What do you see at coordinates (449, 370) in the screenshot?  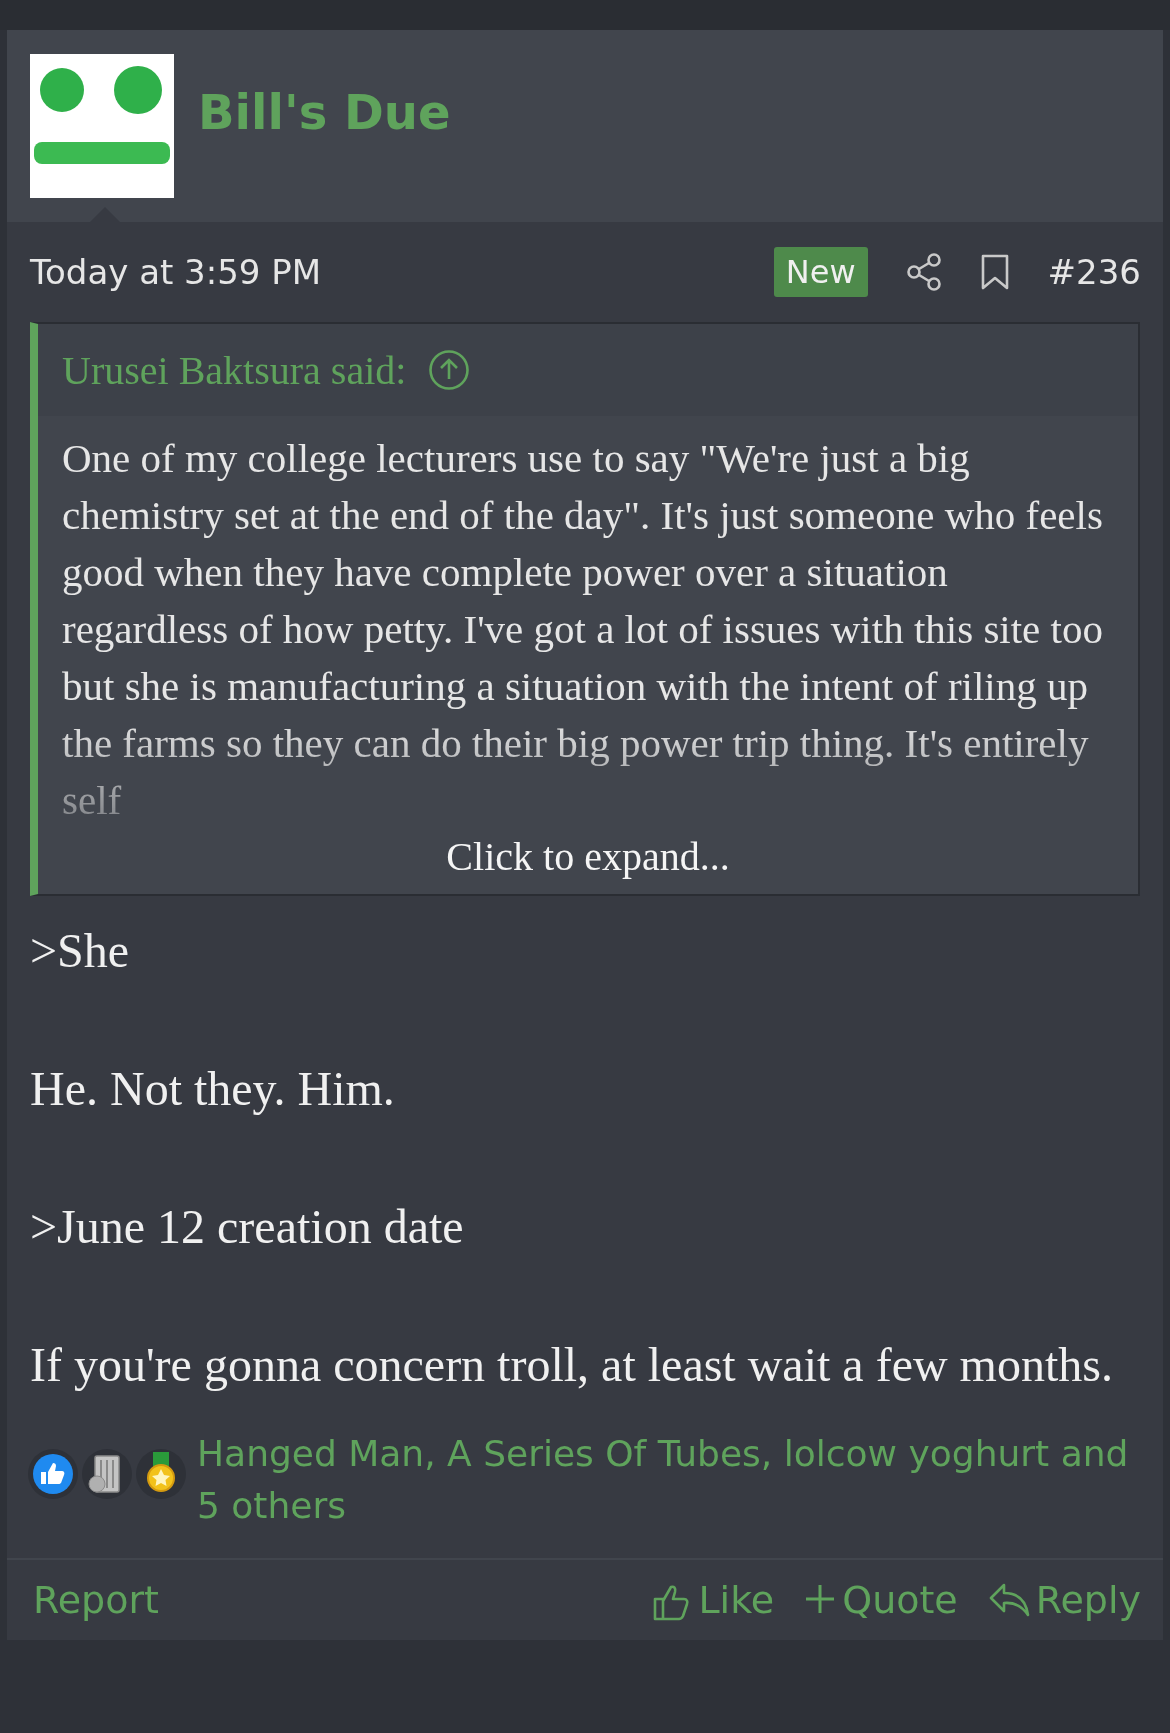 I see `arrow-up-icon` at bounding box center [449, 370].